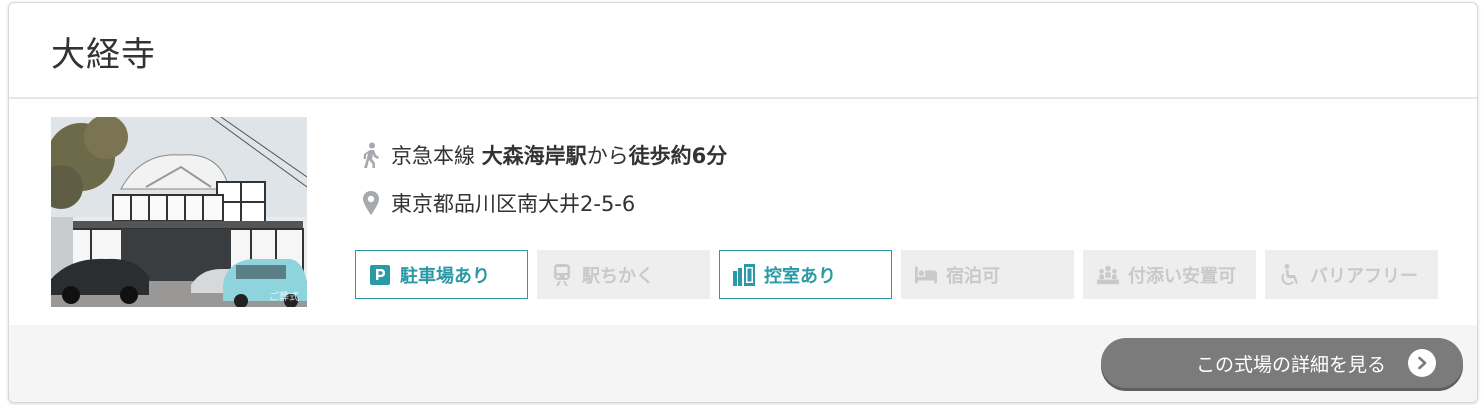  I want to click on map-pin-icon, so click(371, 203).